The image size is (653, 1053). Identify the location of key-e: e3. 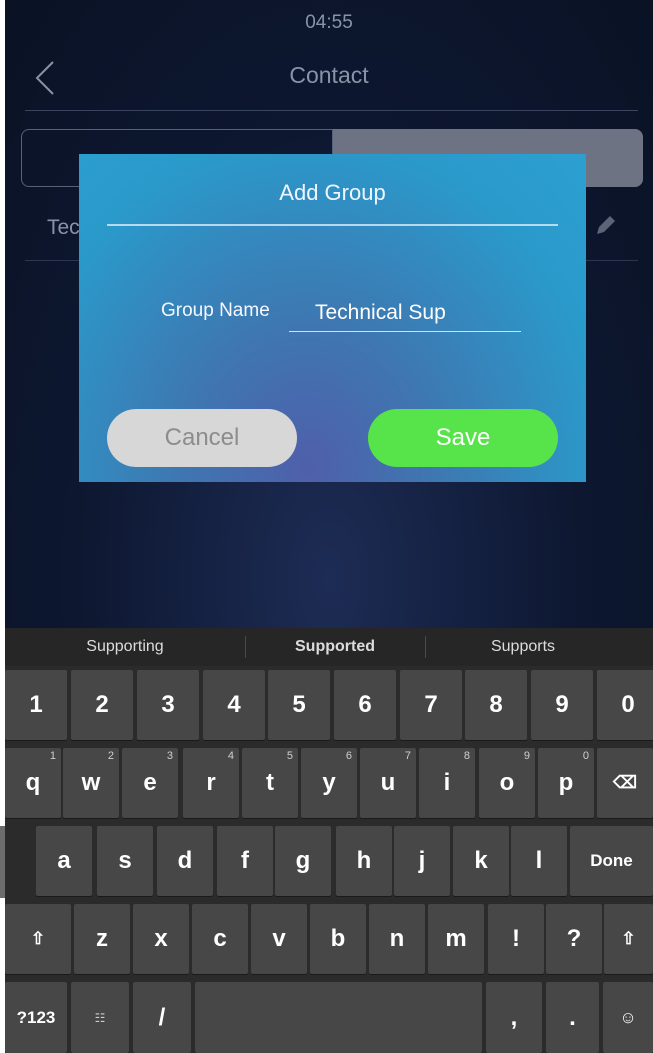
(150, 783).